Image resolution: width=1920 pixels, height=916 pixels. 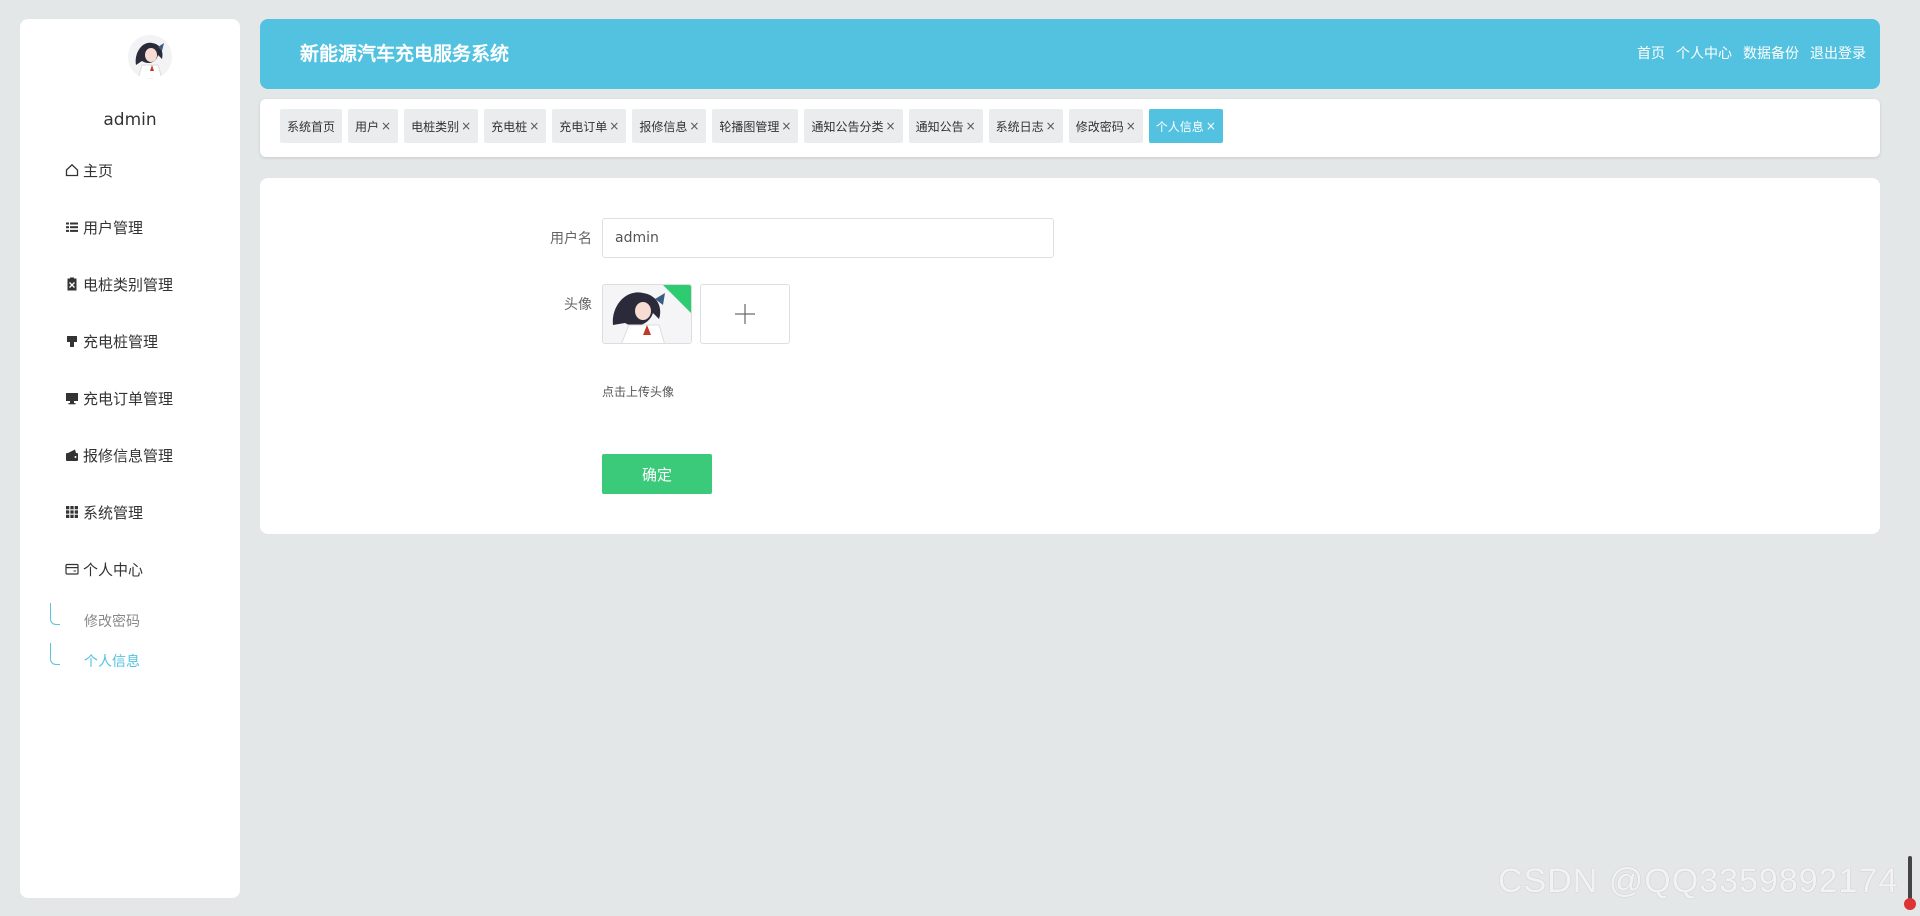 I want to click on plus-icon, so click(x=745, y=314).